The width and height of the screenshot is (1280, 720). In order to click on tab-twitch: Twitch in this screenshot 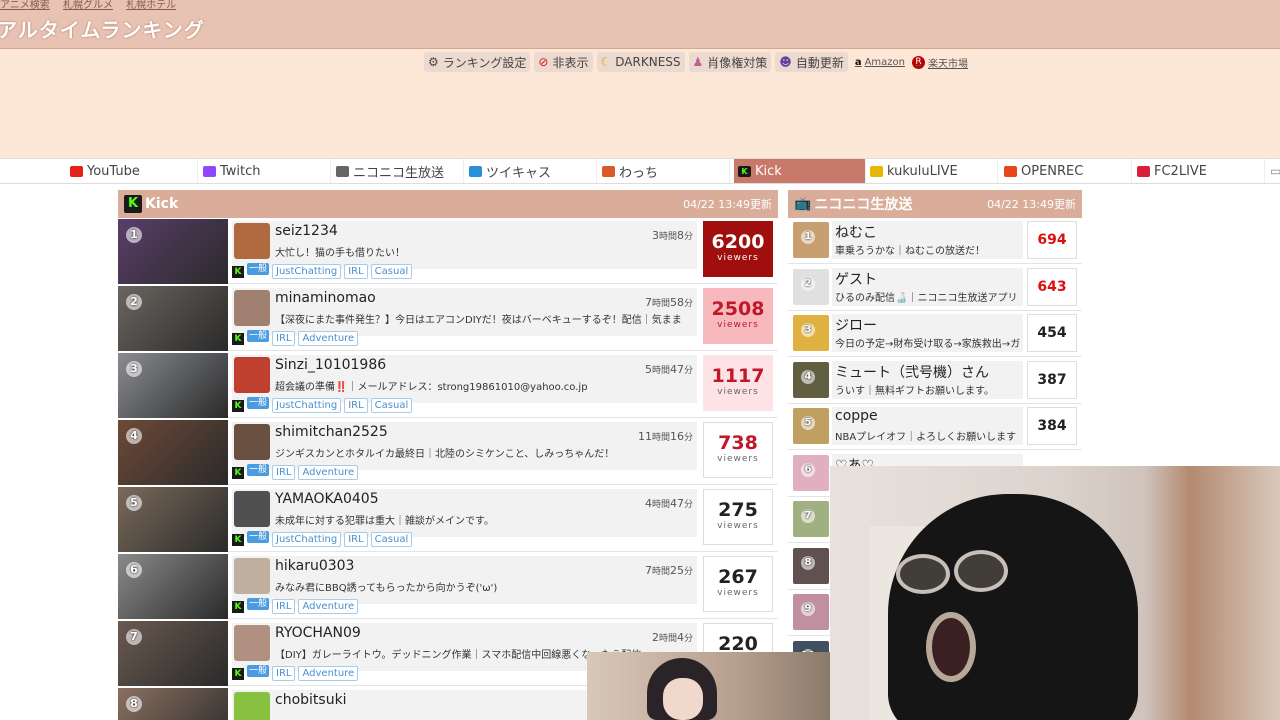, I will do `click(265, 171)`.